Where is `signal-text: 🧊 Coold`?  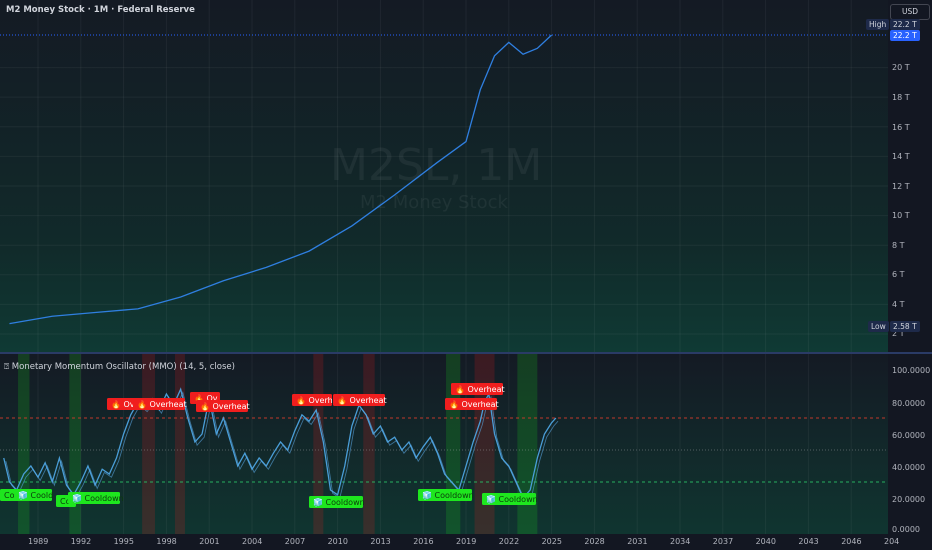 signal-text: 🧊 Coold is located at coordinates (35, 495).